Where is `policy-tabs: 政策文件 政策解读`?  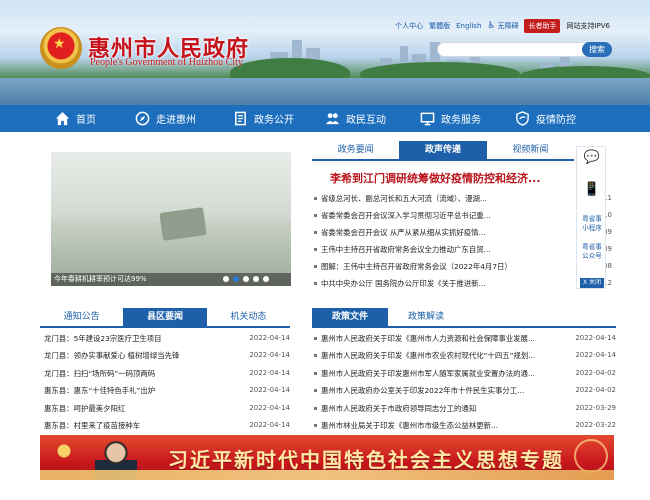
policy-tabs: 政策文件 政策解读 is located at coordinates (464, 318).